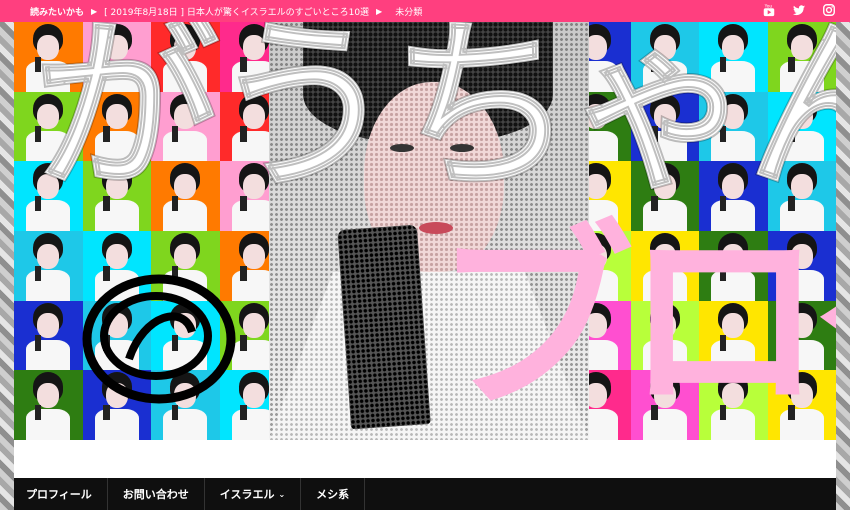 This screenshot has height=510, width=850. I want to click on portrait-pistol, so click(384, 327).